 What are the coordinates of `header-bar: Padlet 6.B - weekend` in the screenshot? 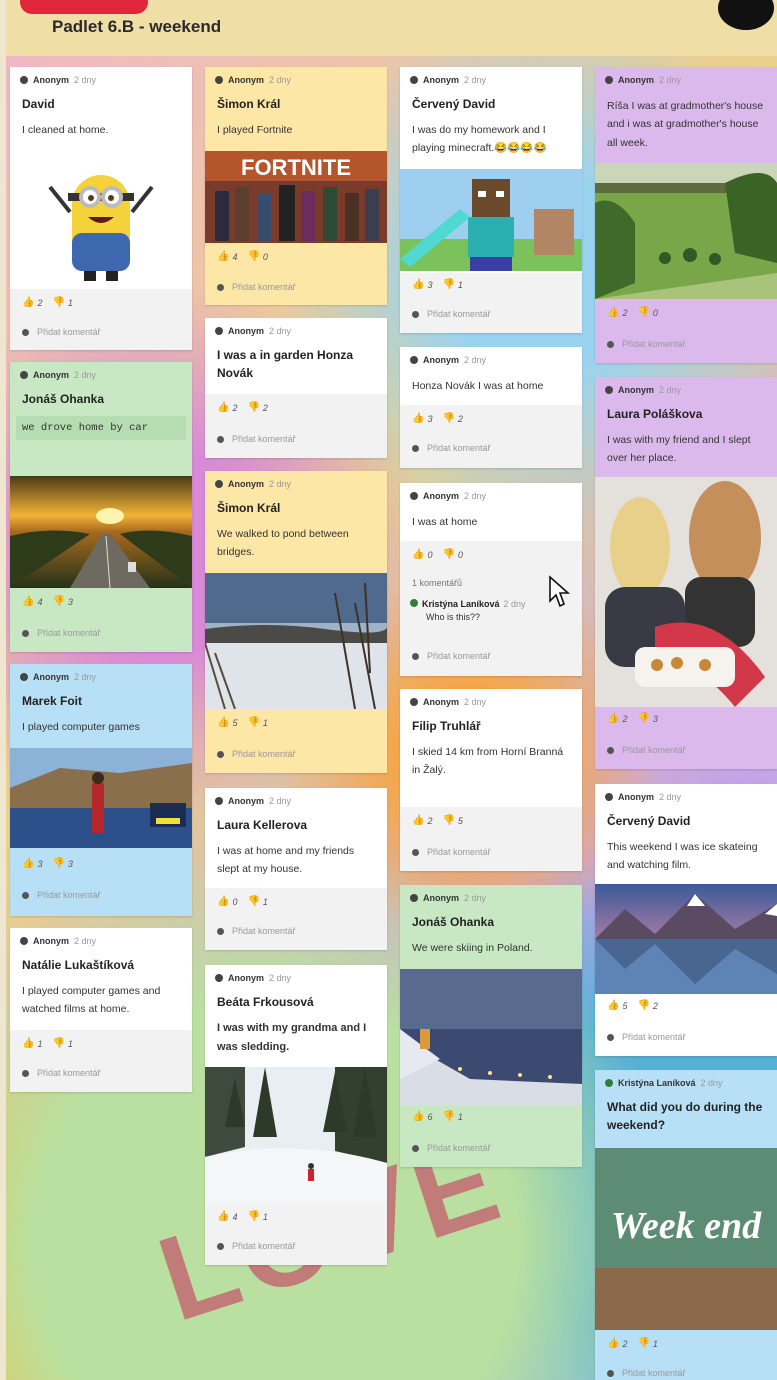 It's located at (391, 28).